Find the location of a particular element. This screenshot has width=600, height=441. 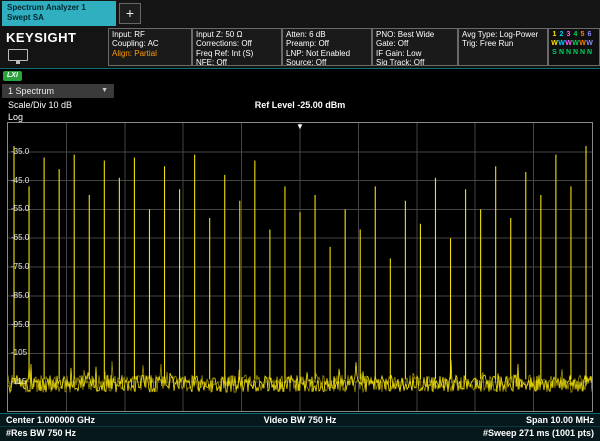

trace-detector: S is located at coordinates (554, 52).